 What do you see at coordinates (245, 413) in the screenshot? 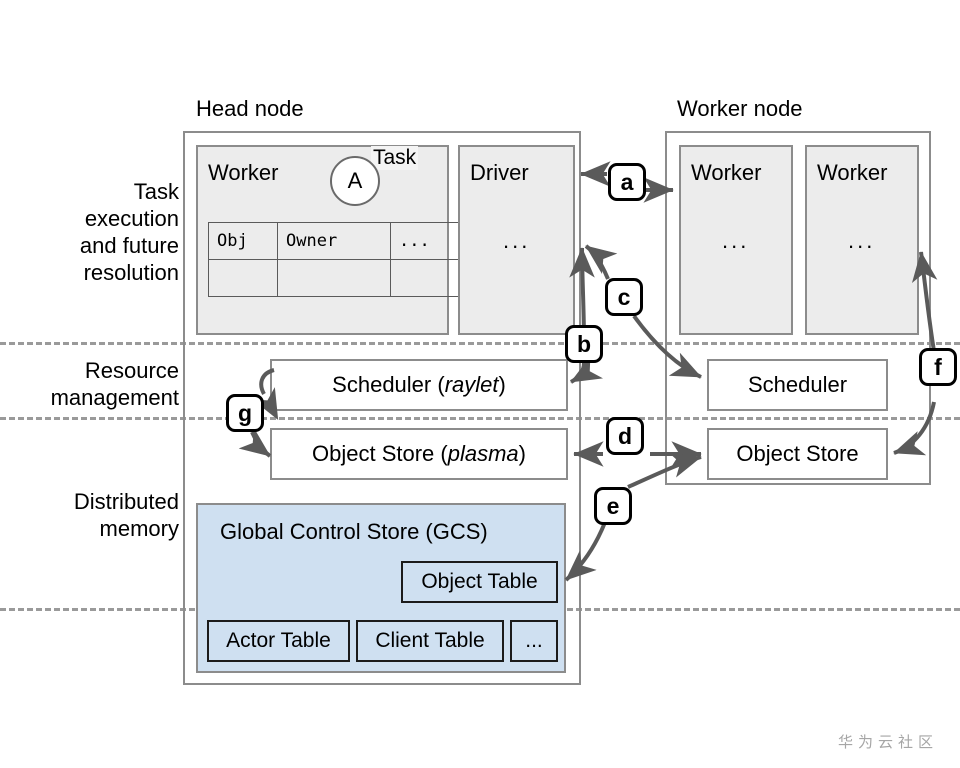
I see `edge-badge-g: g` at bounding box center [245, 413].